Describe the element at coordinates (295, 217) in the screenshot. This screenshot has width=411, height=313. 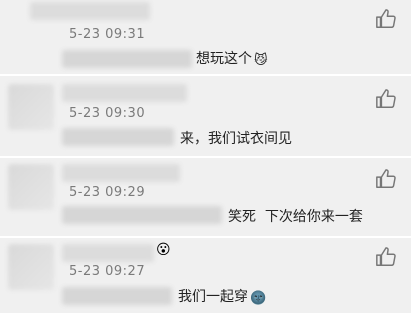
I see `comment-text: 笑死 下次给你来一套` at that location.